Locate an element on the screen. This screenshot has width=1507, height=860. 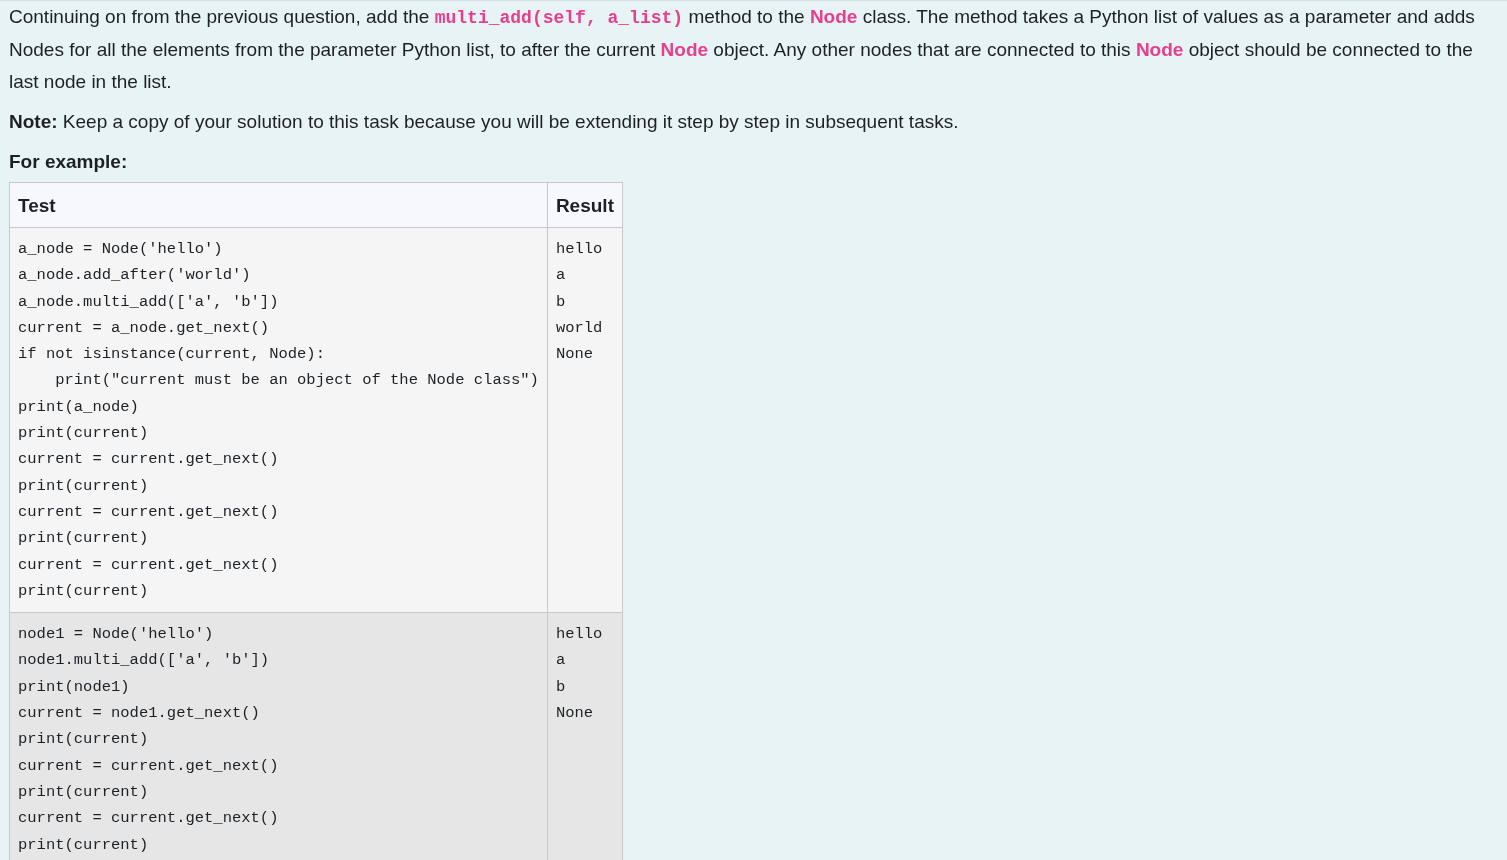
column-header: Result is located at coordinates (585, 205).